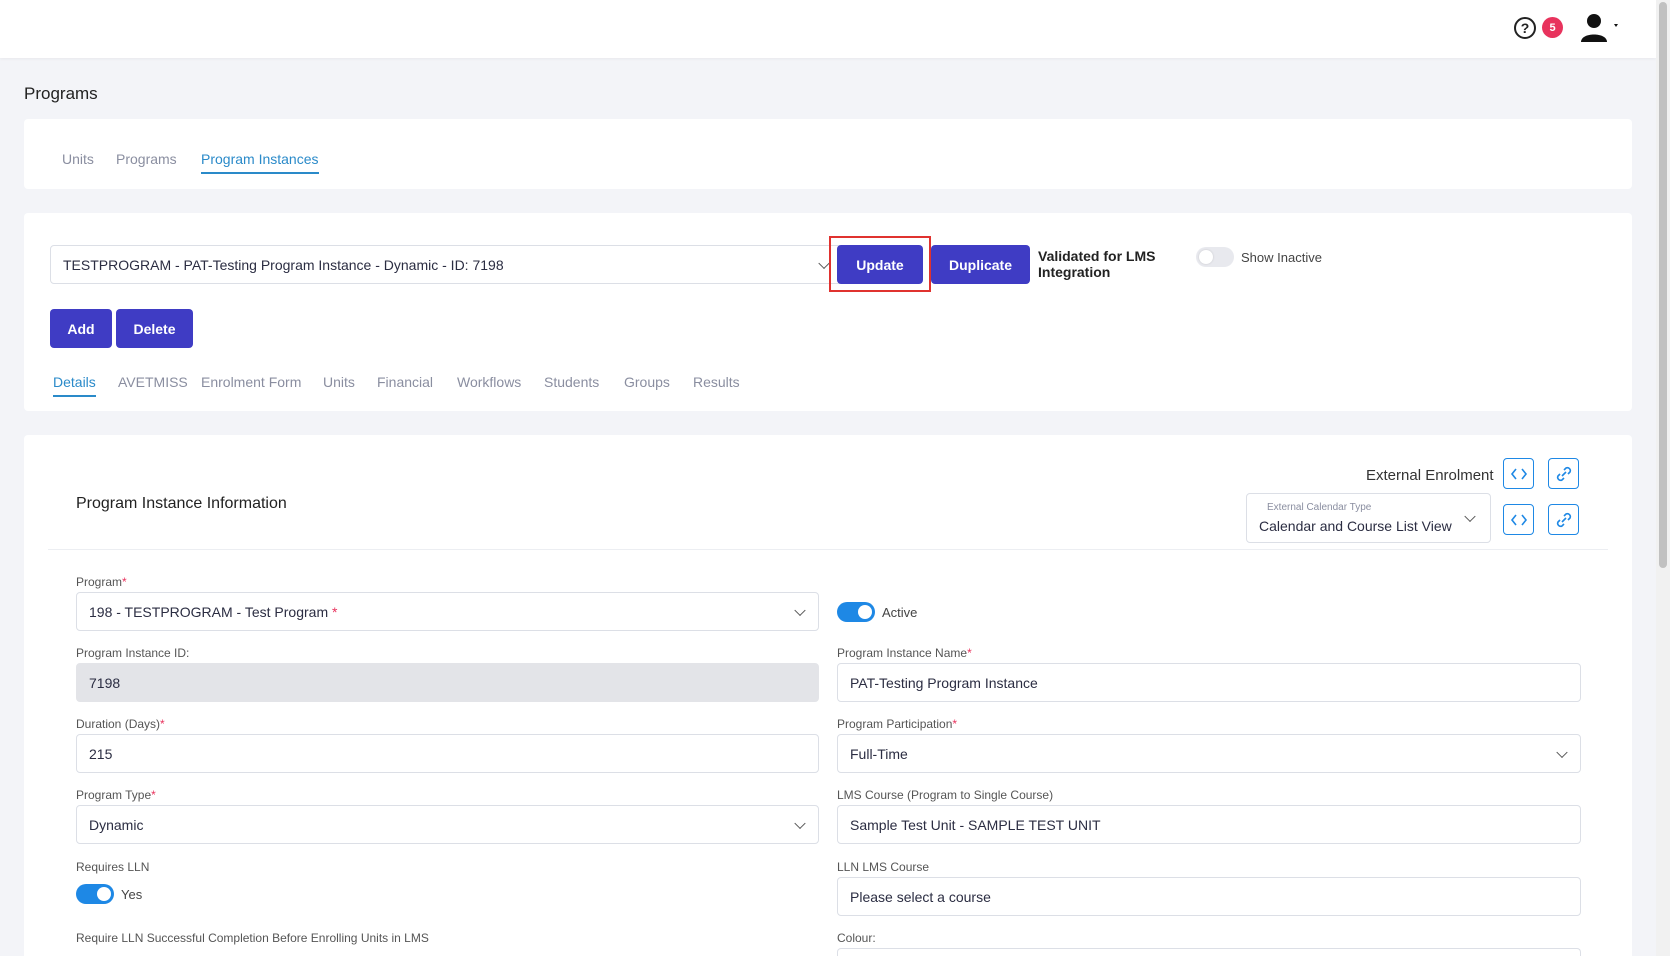 This screenshot has height=956, width=1670. What do you see at coordinates (716, 382) in the screenshot?
I see `subtab-results: Results` at bounding box center [716, 382].